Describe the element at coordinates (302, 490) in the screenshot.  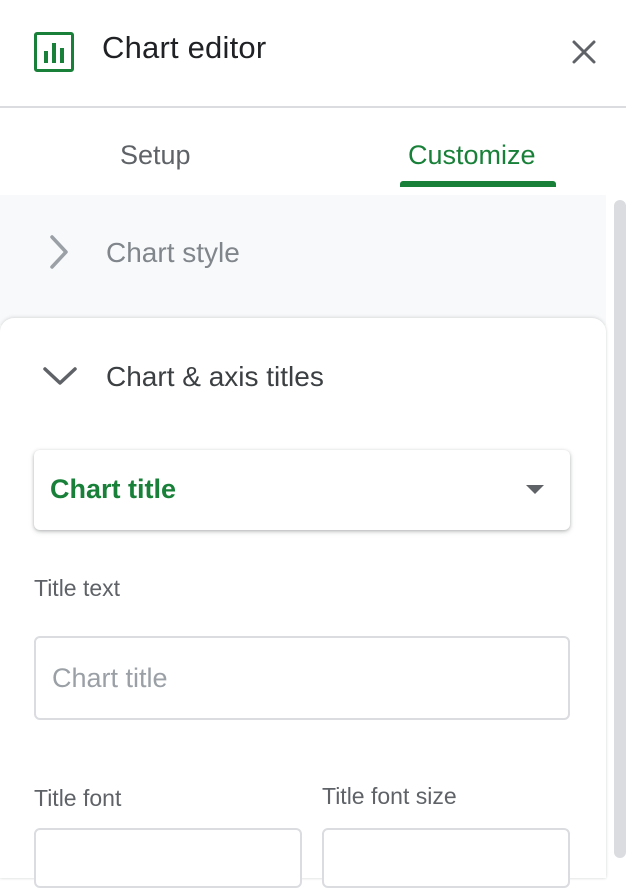
I see `title-type-dropdown: Chart title` at that location.